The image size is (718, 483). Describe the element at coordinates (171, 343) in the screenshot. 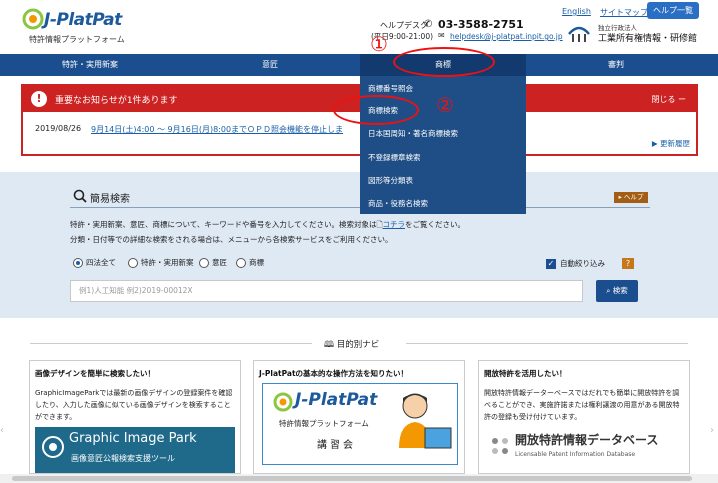

I see `purpose-divider-left` at that location.